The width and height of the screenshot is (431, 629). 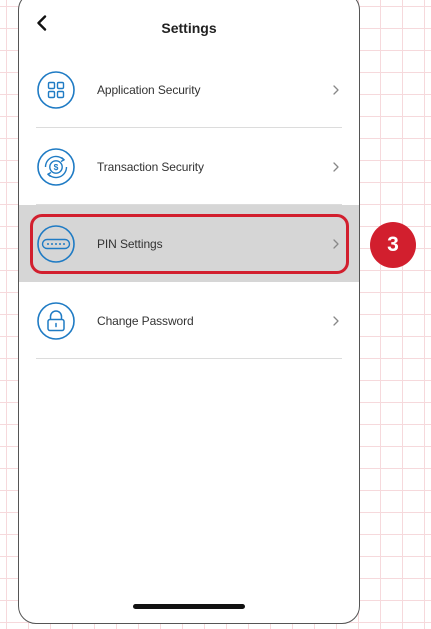 What do you see at coordinates (150, 166) in the screenshot?
I see `settings-item-label: Transaction Security` at bounding box center [150, 166].